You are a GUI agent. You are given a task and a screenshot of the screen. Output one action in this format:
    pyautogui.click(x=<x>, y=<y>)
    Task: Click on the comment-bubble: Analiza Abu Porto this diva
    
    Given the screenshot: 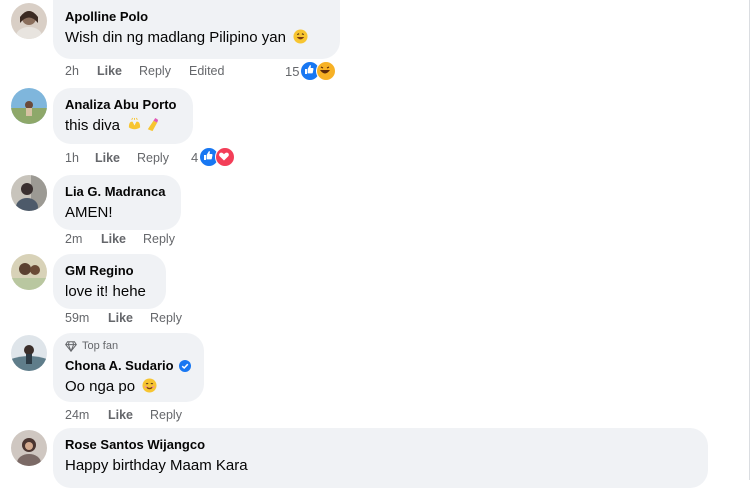 What is the action you would take?
    pyautogui.click(x=123, y=116)
    